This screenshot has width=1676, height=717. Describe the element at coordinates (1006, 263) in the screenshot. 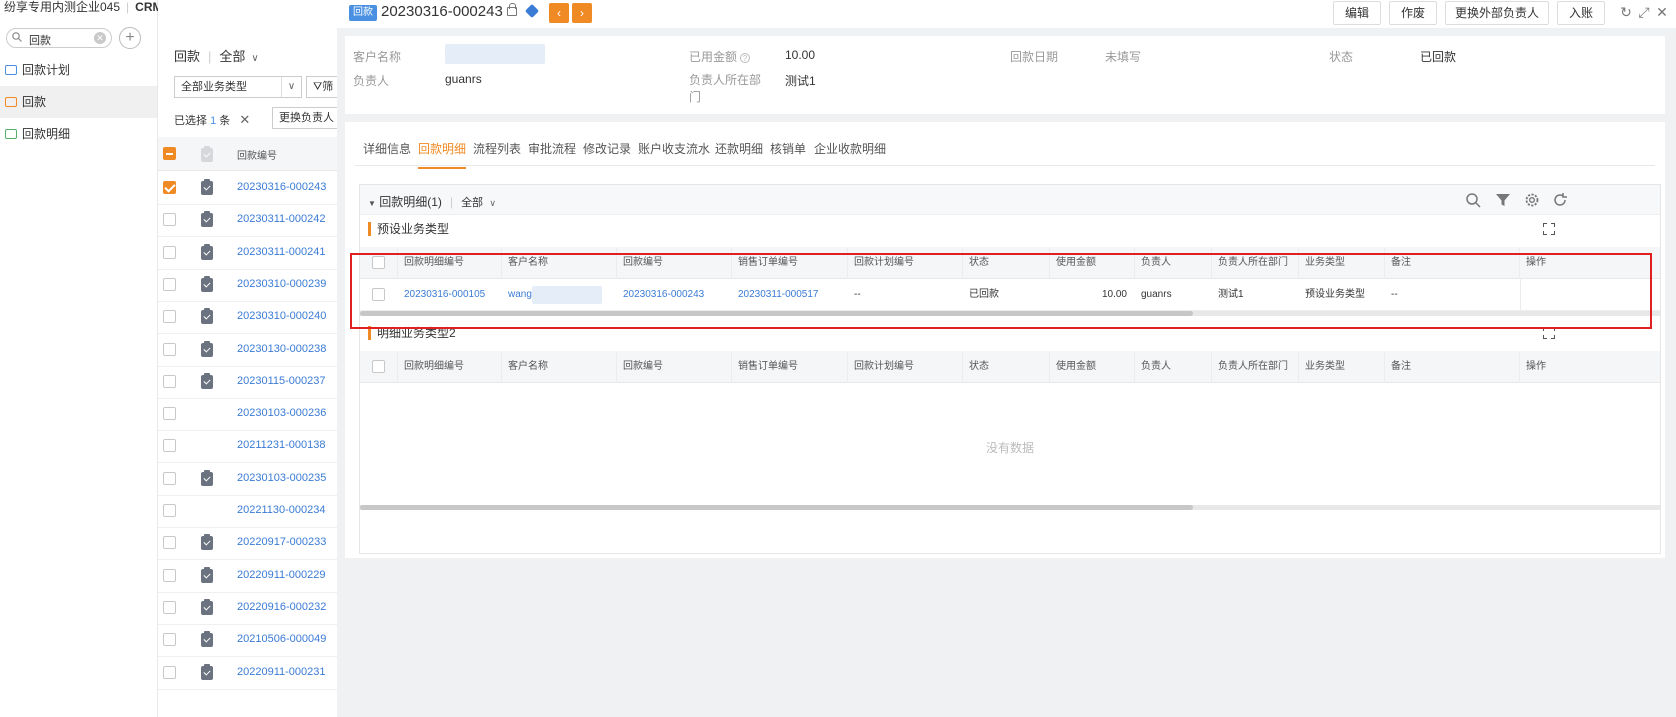

I see `column-header: 状态` at that location.